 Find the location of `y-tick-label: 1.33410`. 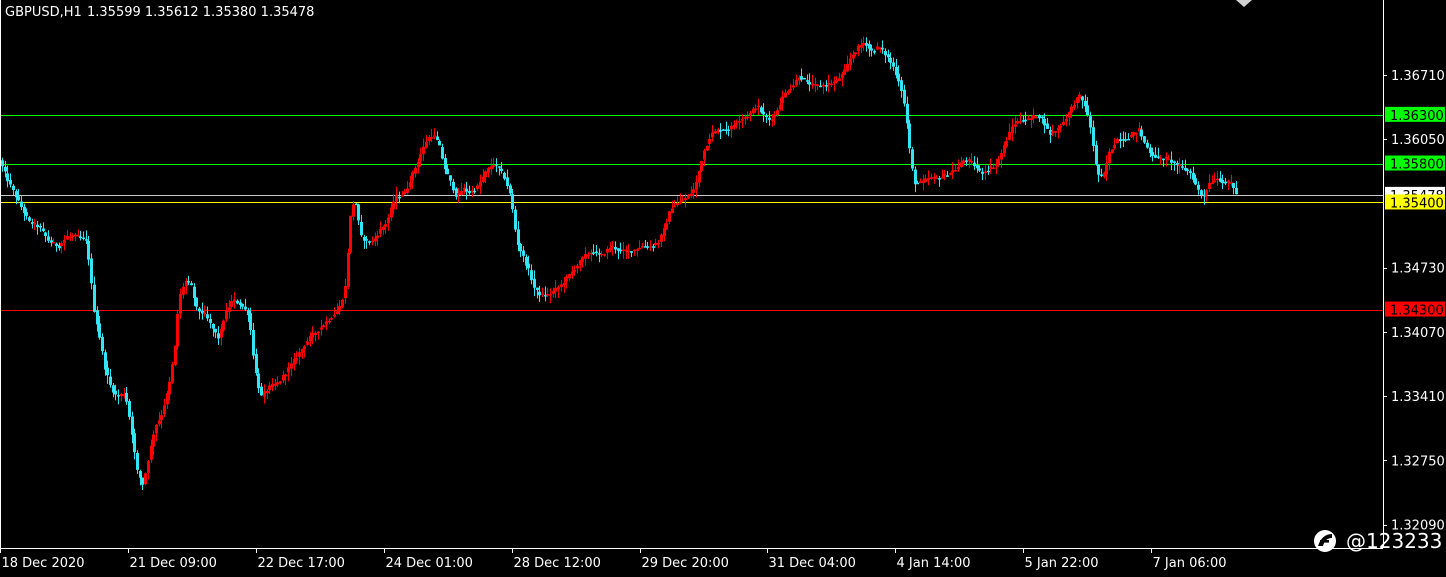

y-tick-label: 1.33410 is located at coordinates (1418, 397).